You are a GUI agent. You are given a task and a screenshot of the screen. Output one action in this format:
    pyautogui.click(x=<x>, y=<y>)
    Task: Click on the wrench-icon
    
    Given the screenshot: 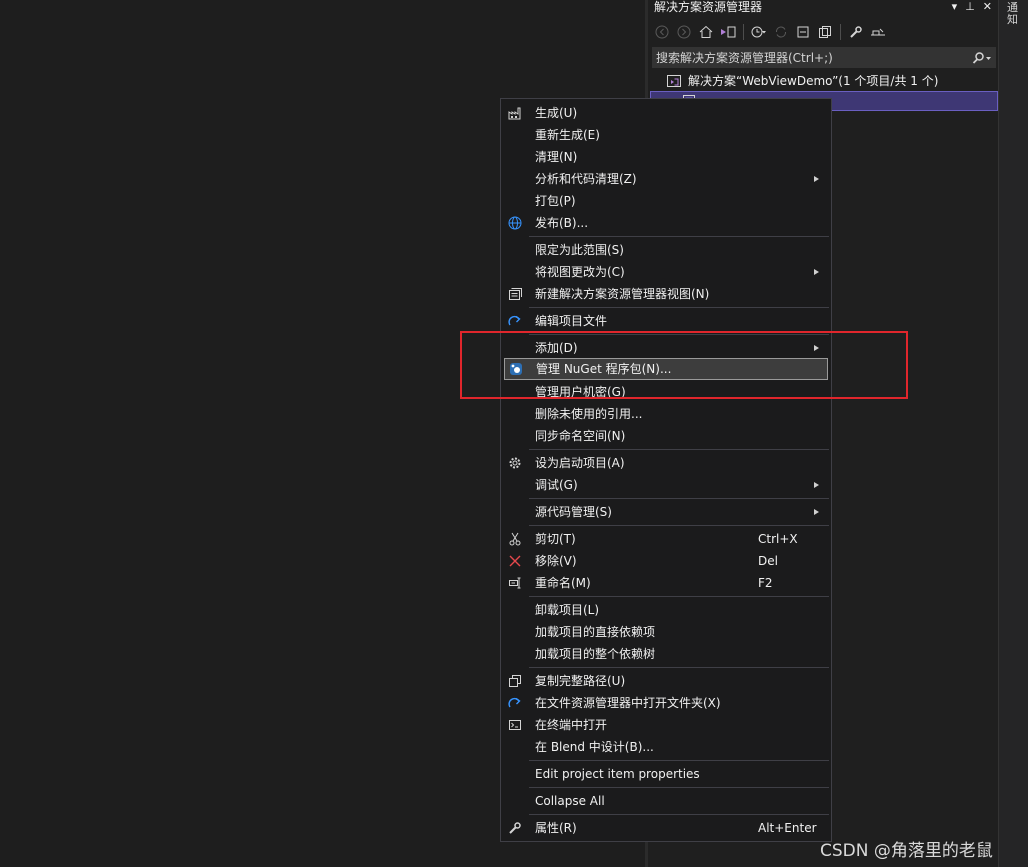 What is the action you would take?
    pyautogui.click(x=515, y=828)
    